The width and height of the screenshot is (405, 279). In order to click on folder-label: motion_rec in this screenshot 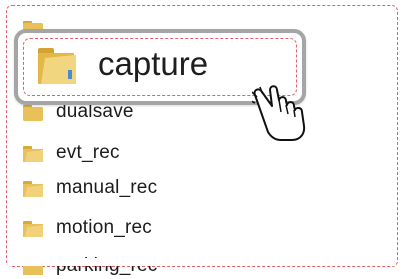, I will do `click(104, 227)`.